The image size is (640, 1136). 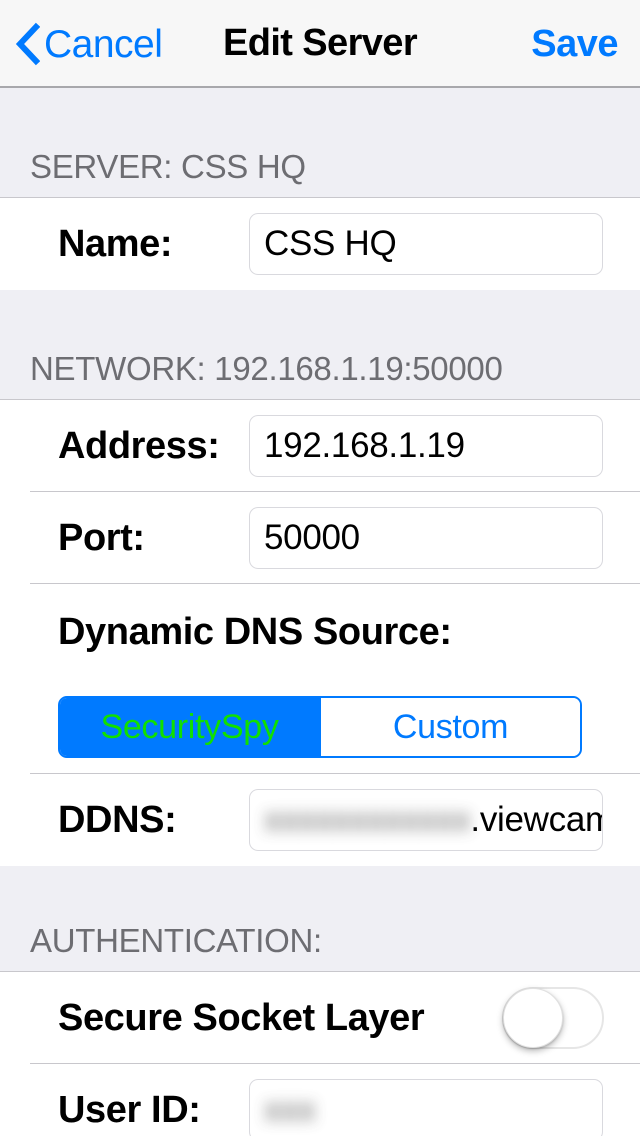 What do you see at coordinates (115, 243) in the screenshot?
I see `name-label: Name:` at bounding box center [115, 243].